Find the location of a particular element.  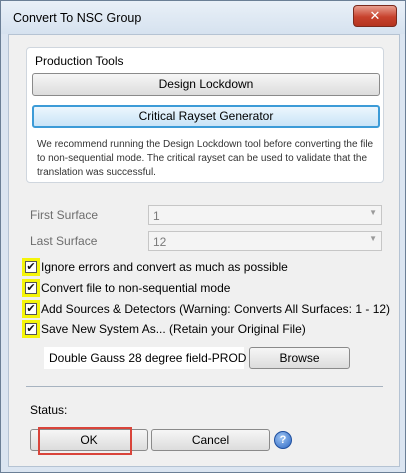

convert-nonsequential-checkbox: ✔ is located at coordinates (31, 288).